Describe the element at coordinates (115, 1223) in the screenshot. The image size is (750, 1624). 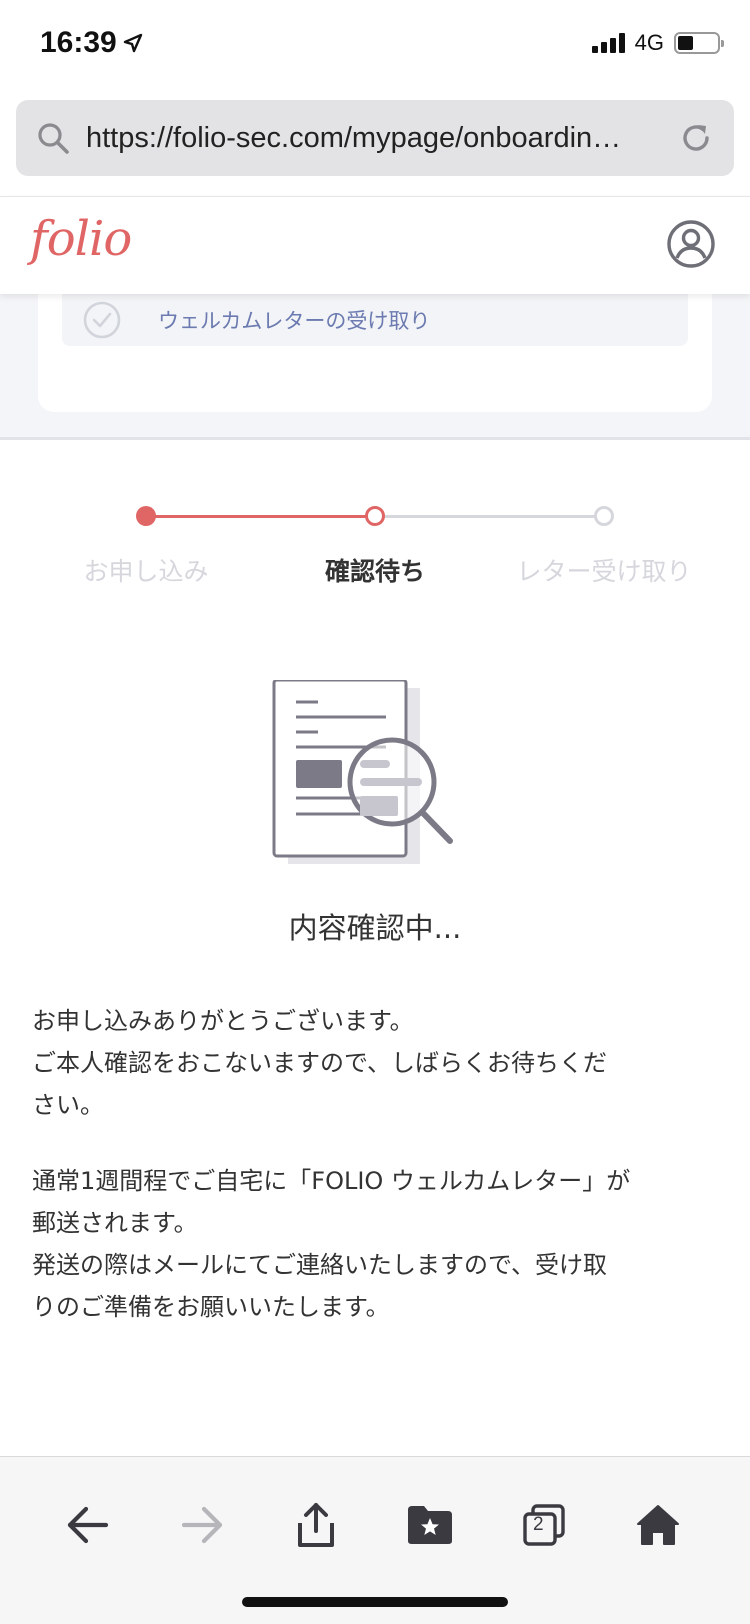
I see `message-line: 郵送されます。` at that location.